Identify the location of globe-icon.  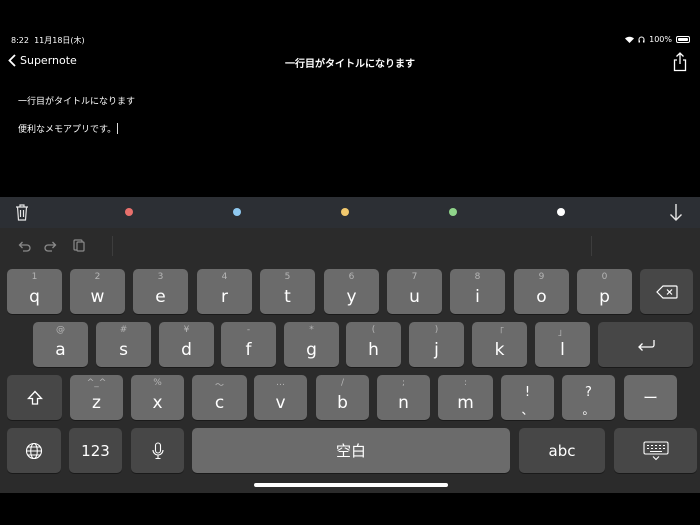
(34, 450).